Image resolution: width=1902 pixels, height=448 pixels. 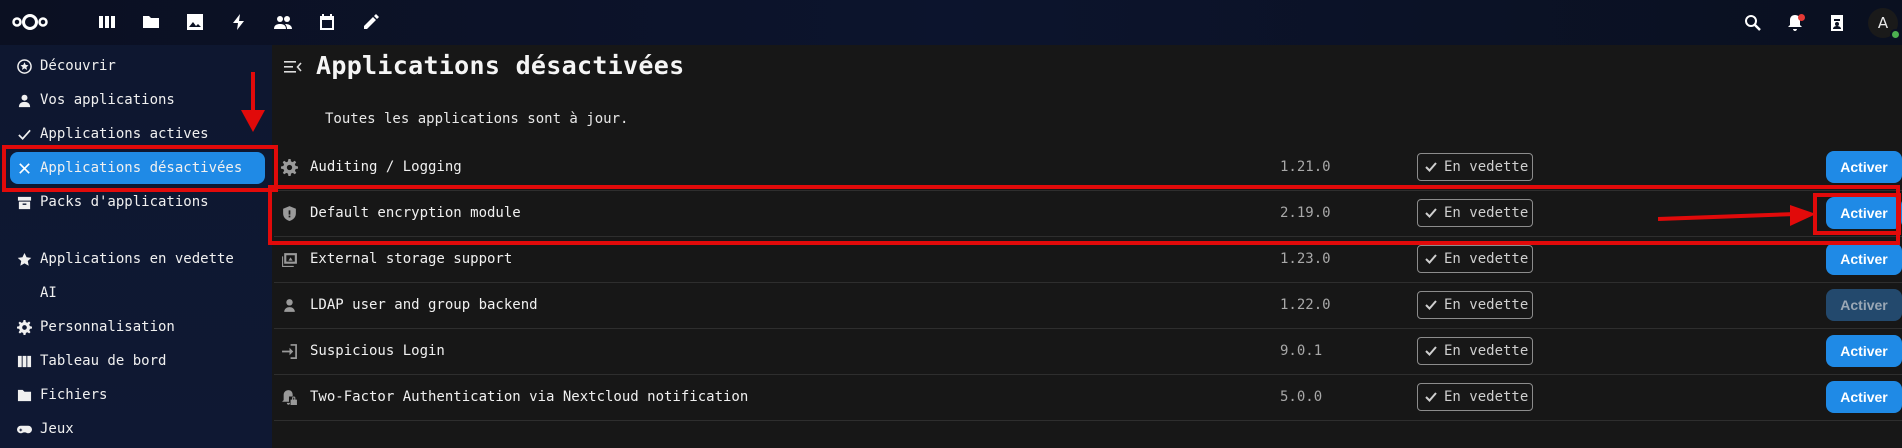 I want to click on sidebar-item-label: Fichiers, so click(x=74, y=395).